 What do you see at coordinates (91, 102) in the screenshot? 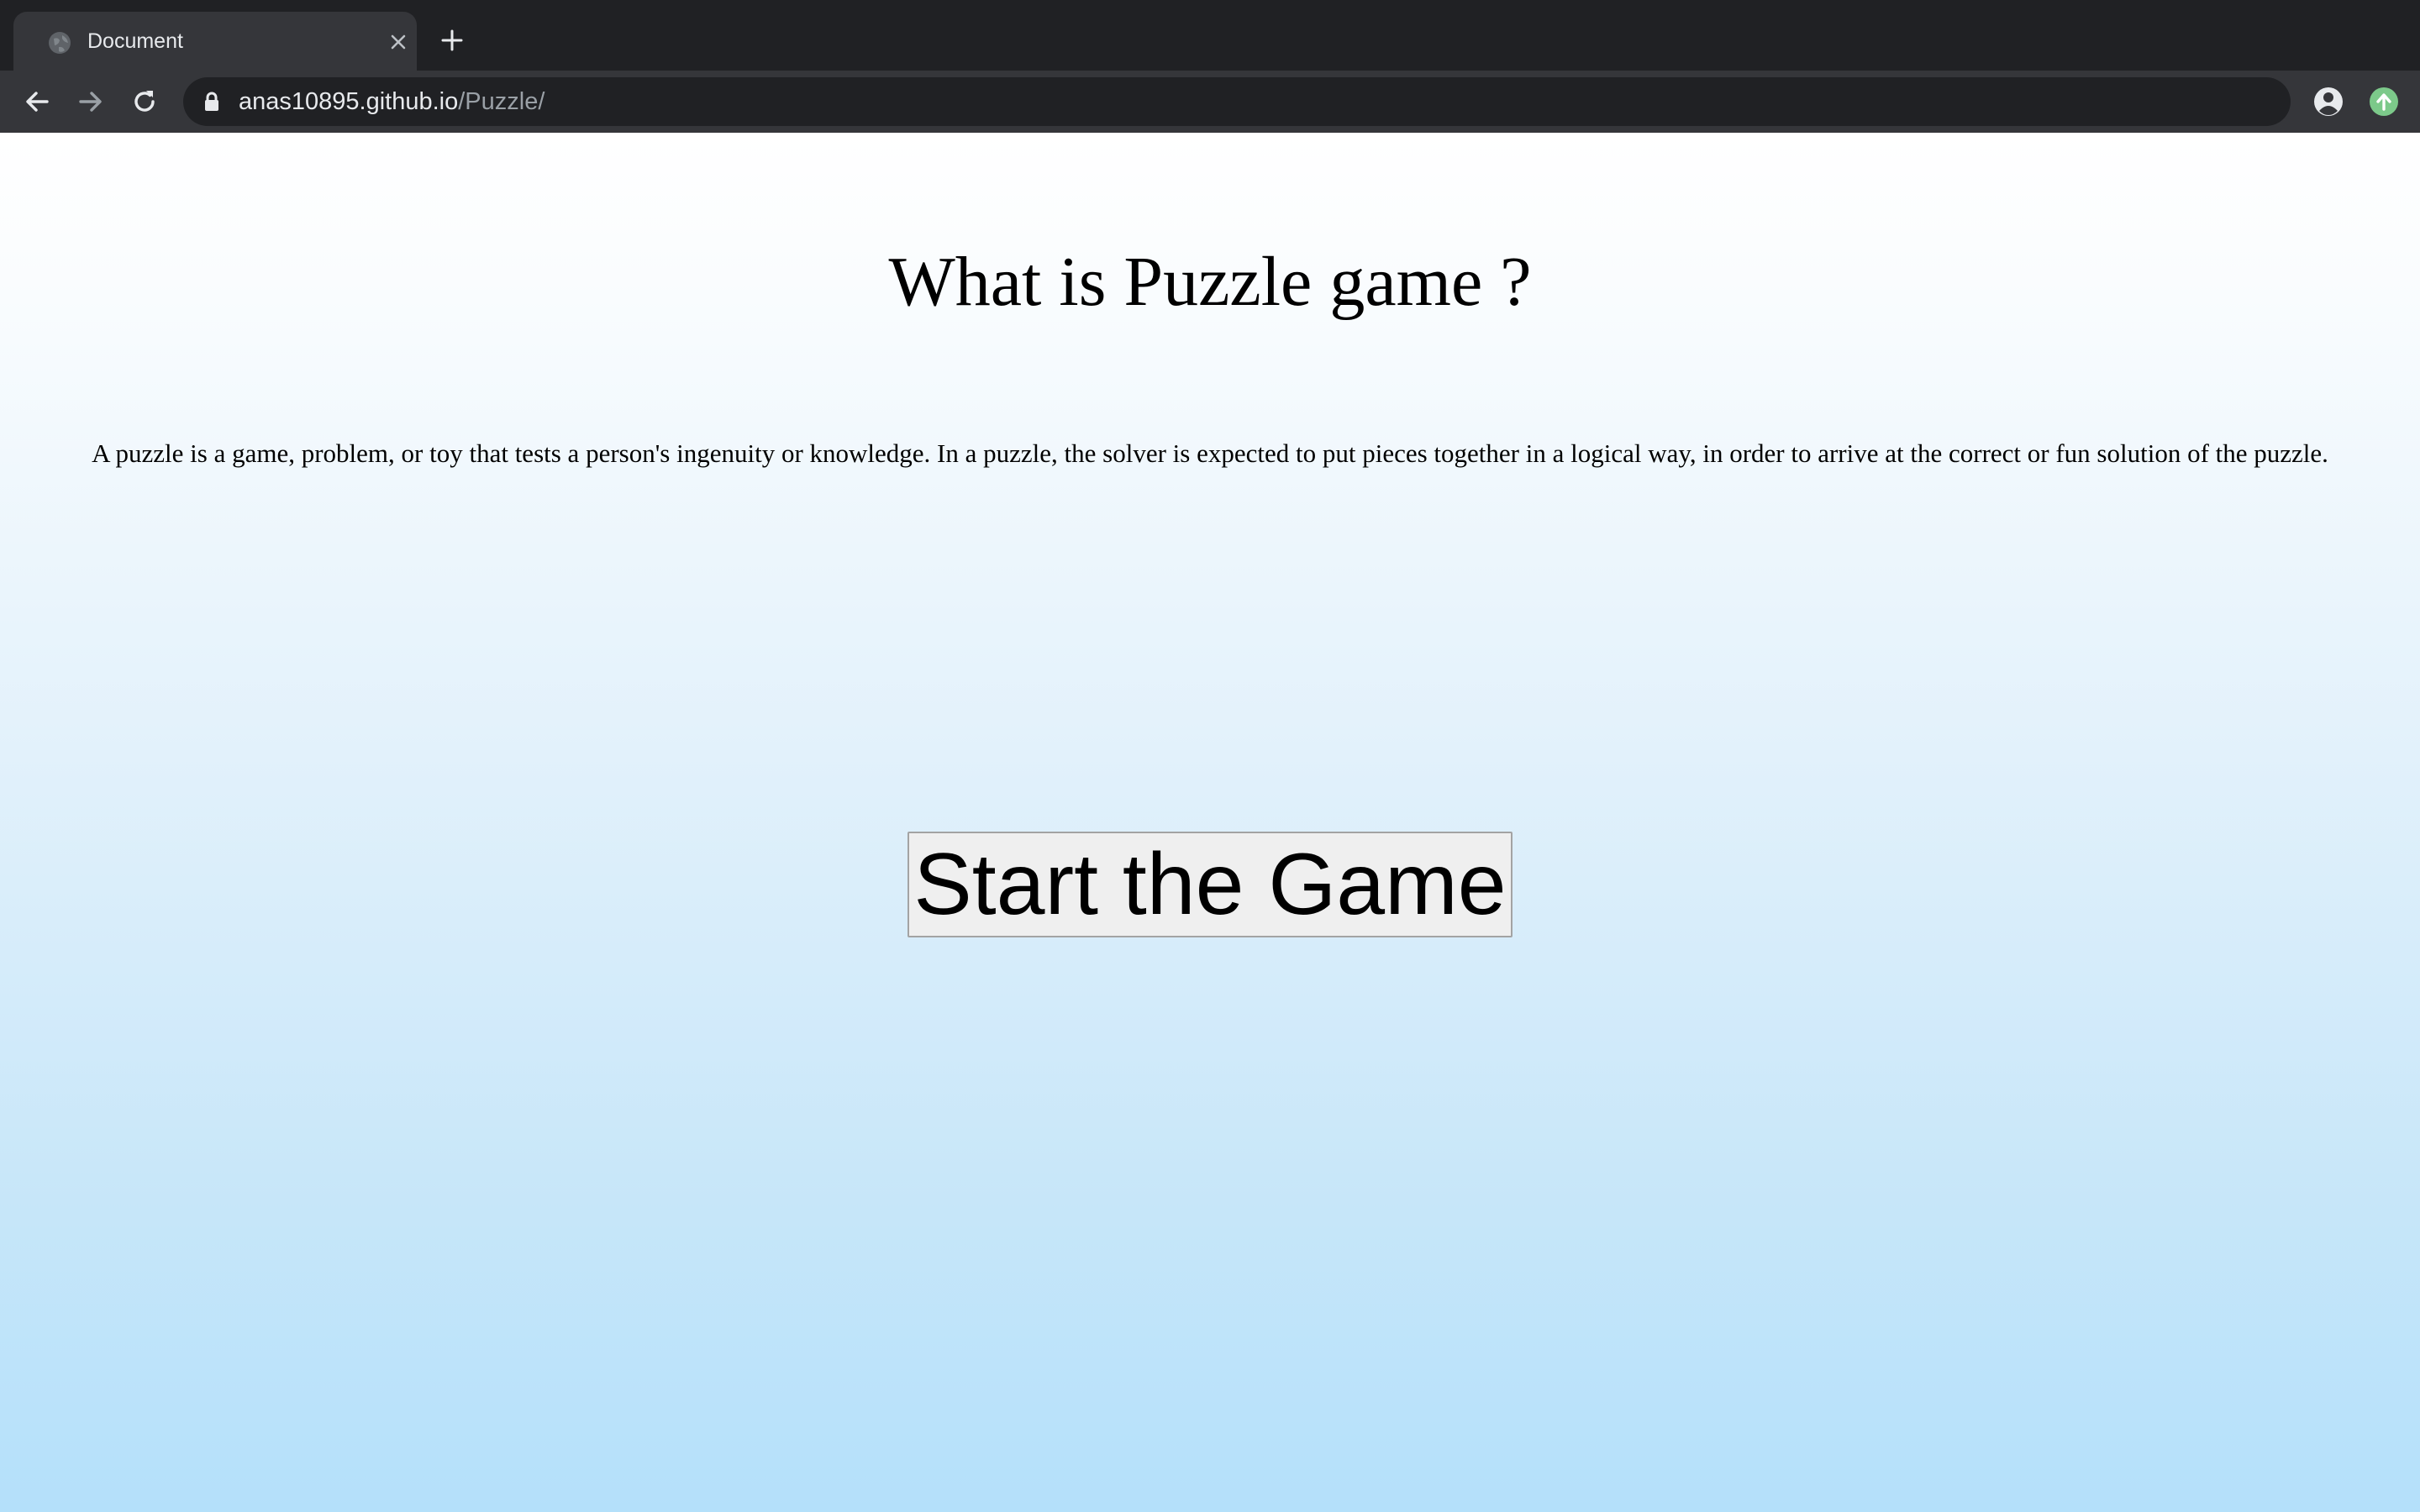
I see `arrow-right-icon` at bounding box center [91, 102].